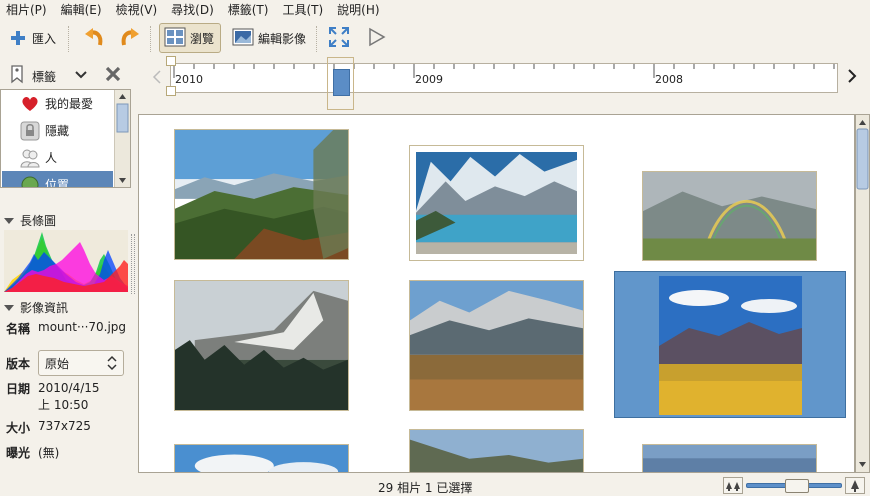 Image resolution: width=870 pixels, height=496 pixels. I want to click on info-size-row: 大小 737x725, so click(48, 427).